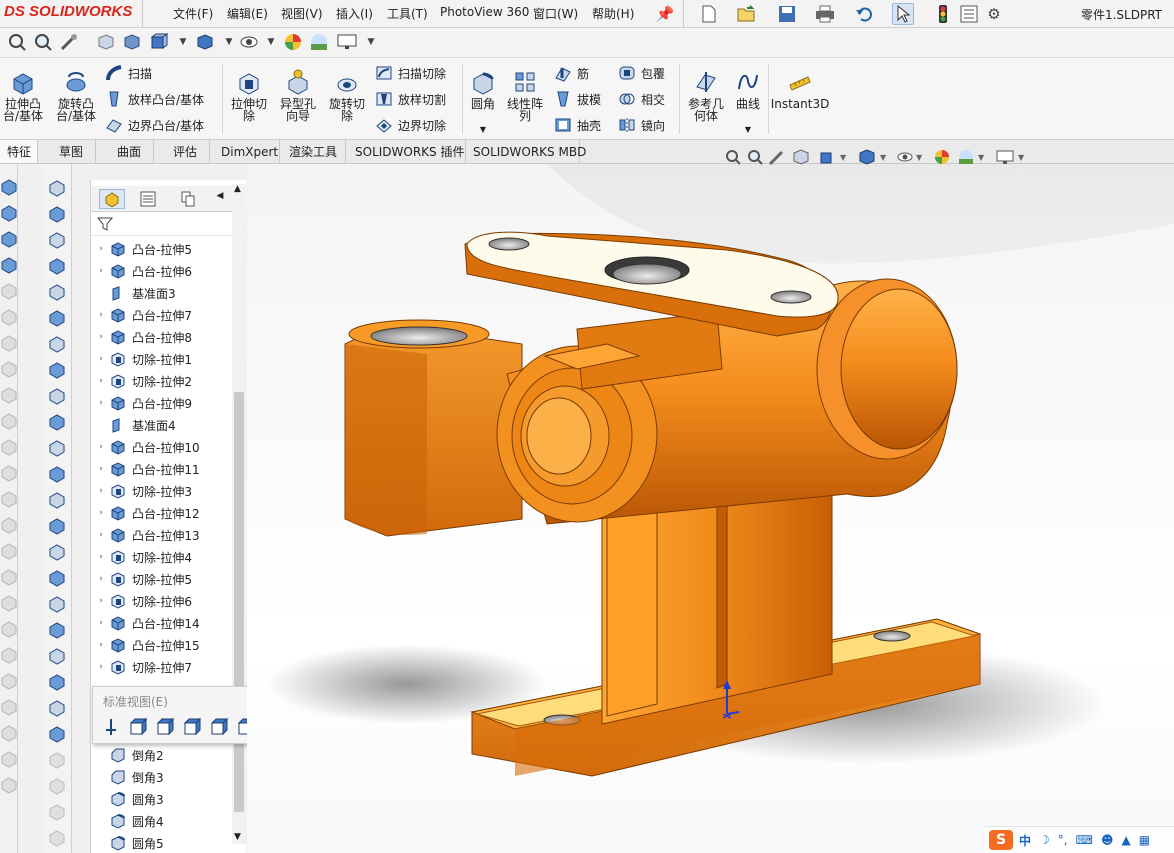 The height and width of the screenshot is (853, 1174). Describe the element at coordinates (1063, 840) in the screenshot. I see `ime-punctuation-icon: °,` at that location.